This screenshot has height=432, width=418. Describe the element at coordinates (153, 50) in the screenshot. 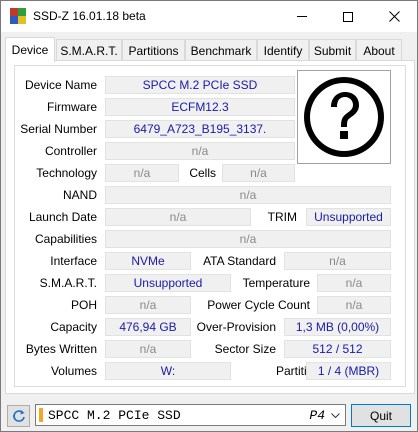

I see `tab-partitions: Partitions` at that location.